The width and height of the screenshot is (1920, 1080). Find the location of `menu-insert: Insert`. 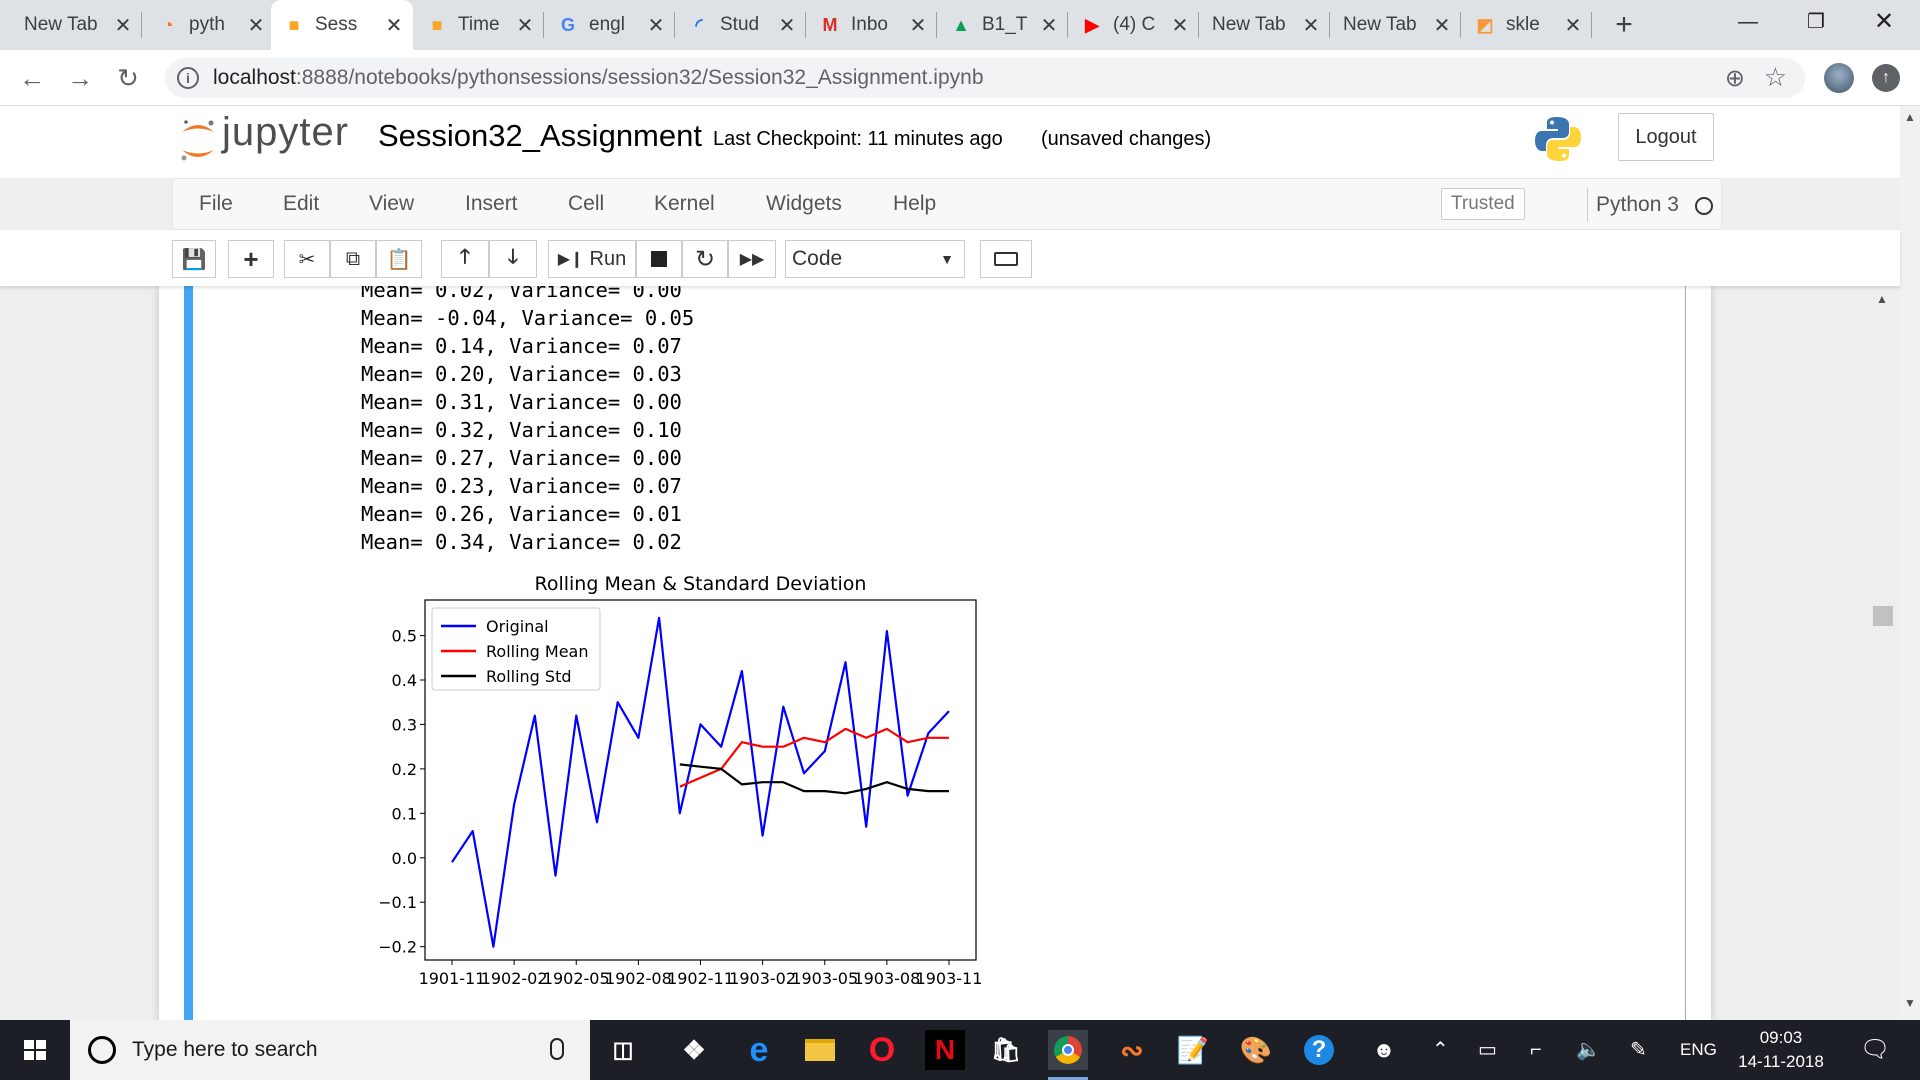

menu-insert: Insert is located at coordinates (491, 204).